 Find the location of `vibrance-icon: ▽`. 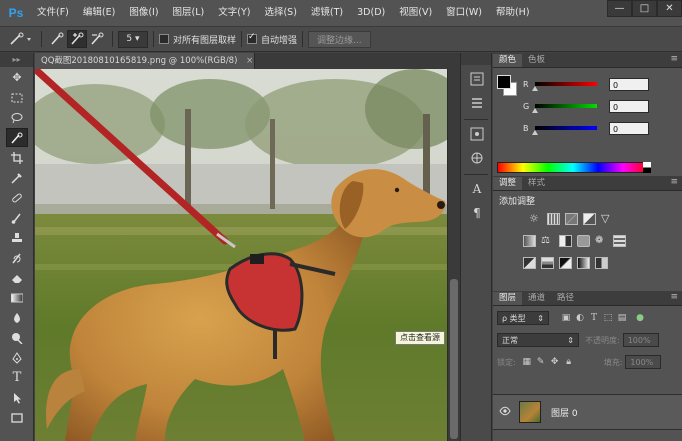

vibrance-icon: ▽ is located at coordinates (607, 219).